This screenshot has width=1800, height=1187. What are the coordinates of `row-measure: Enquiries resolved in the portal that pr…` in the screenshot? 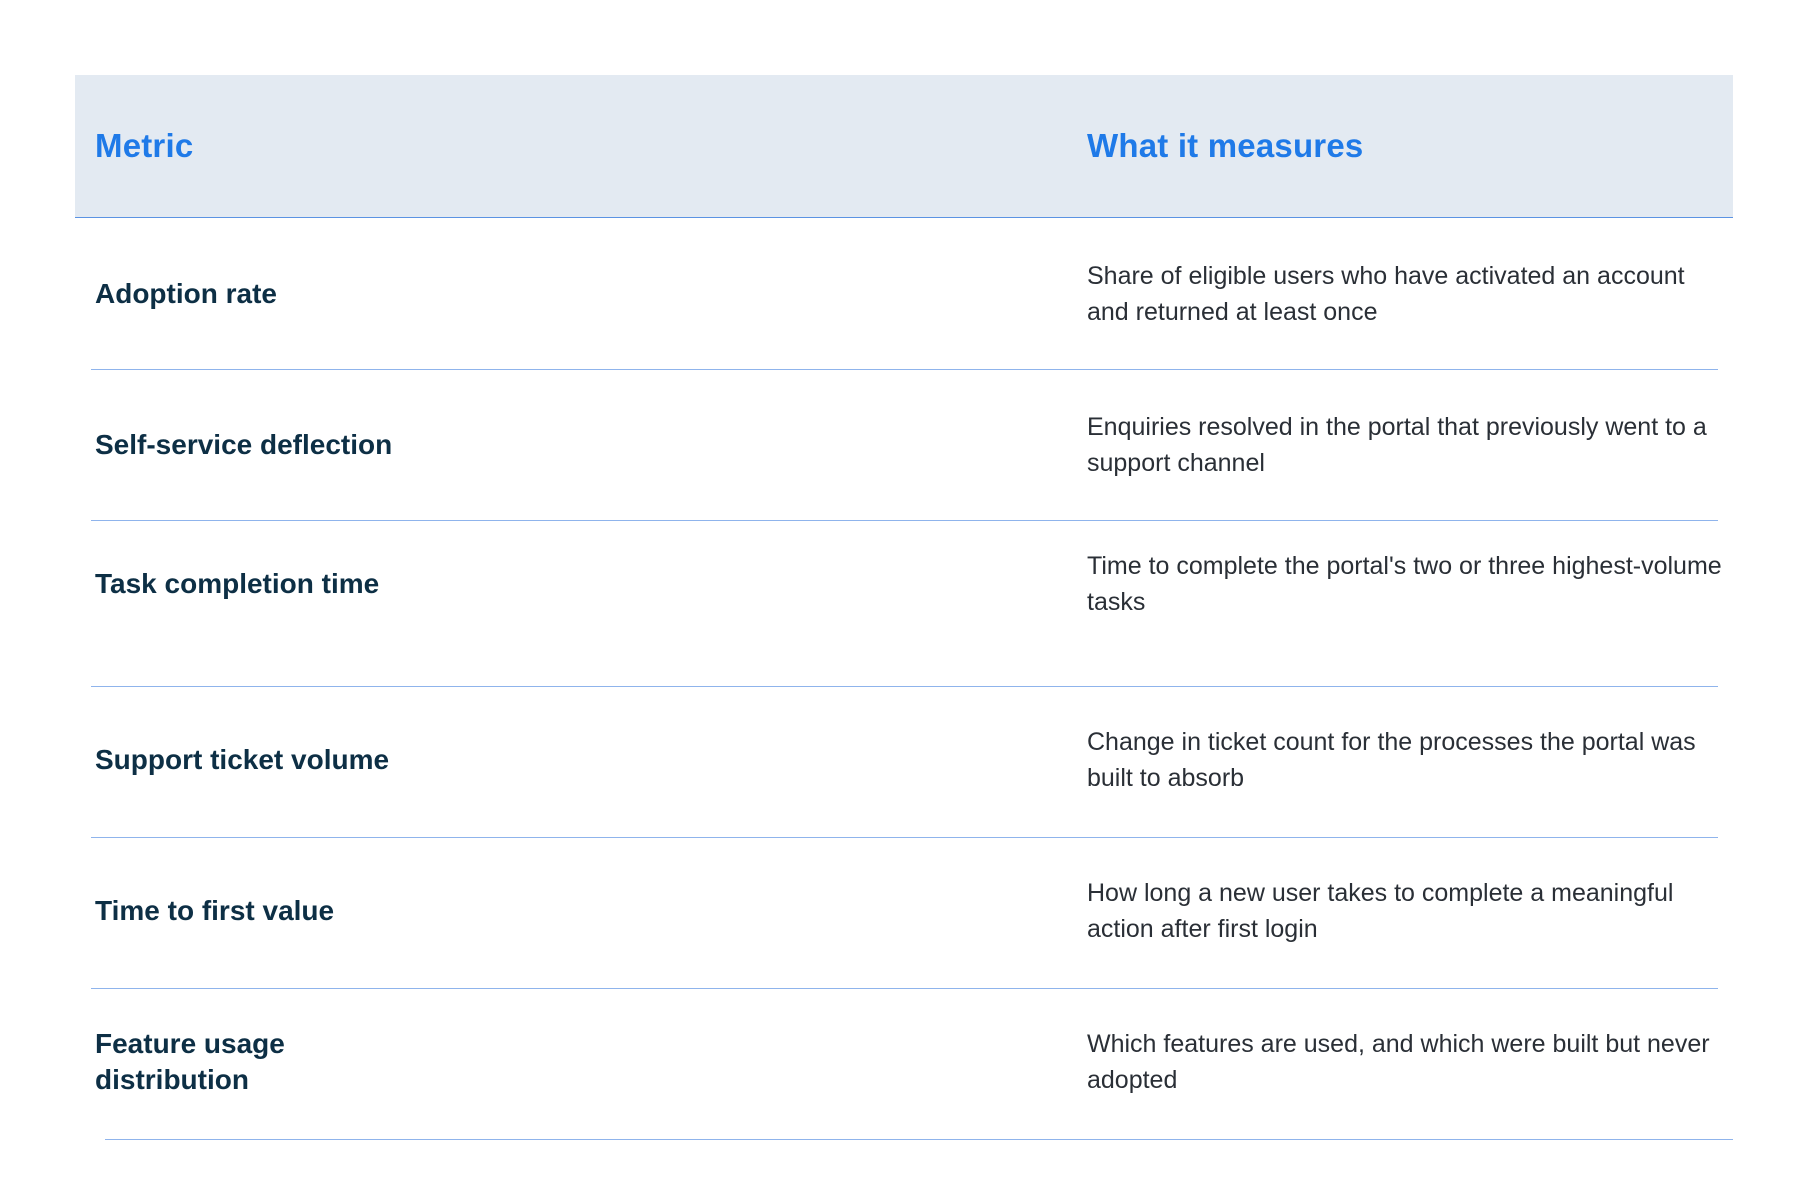 It's located at (1397, 445).